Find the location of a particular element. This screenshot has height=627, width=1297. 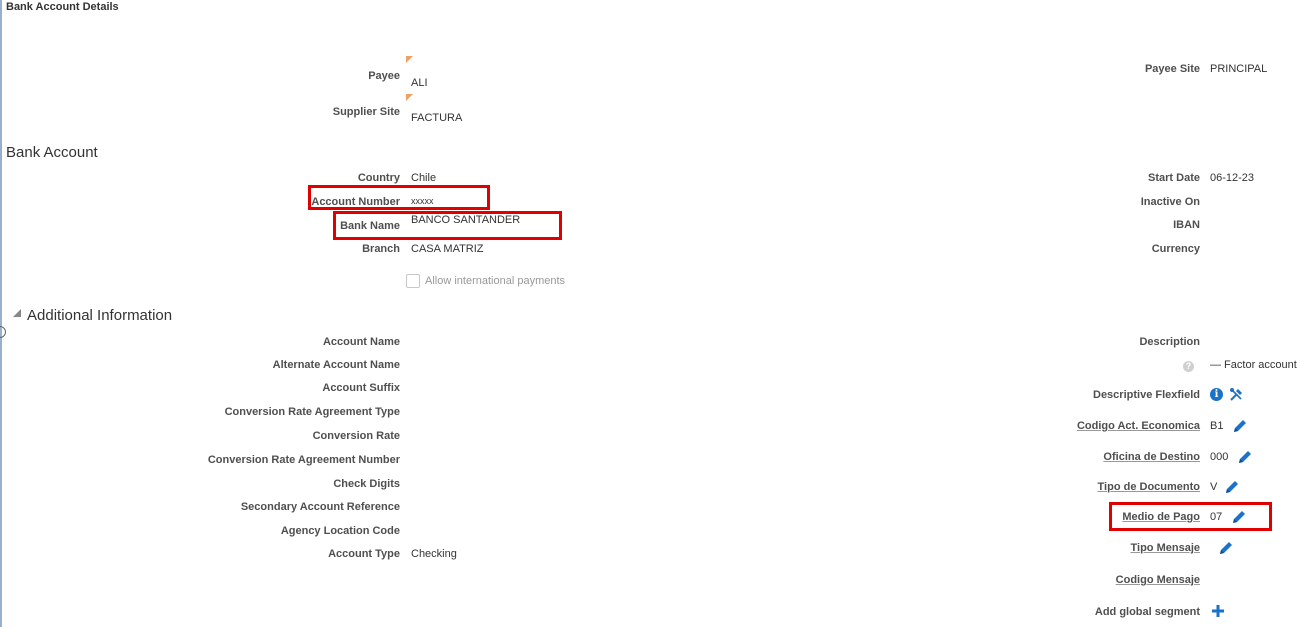

circle-handle-icon is located at coordinates (3, 332).